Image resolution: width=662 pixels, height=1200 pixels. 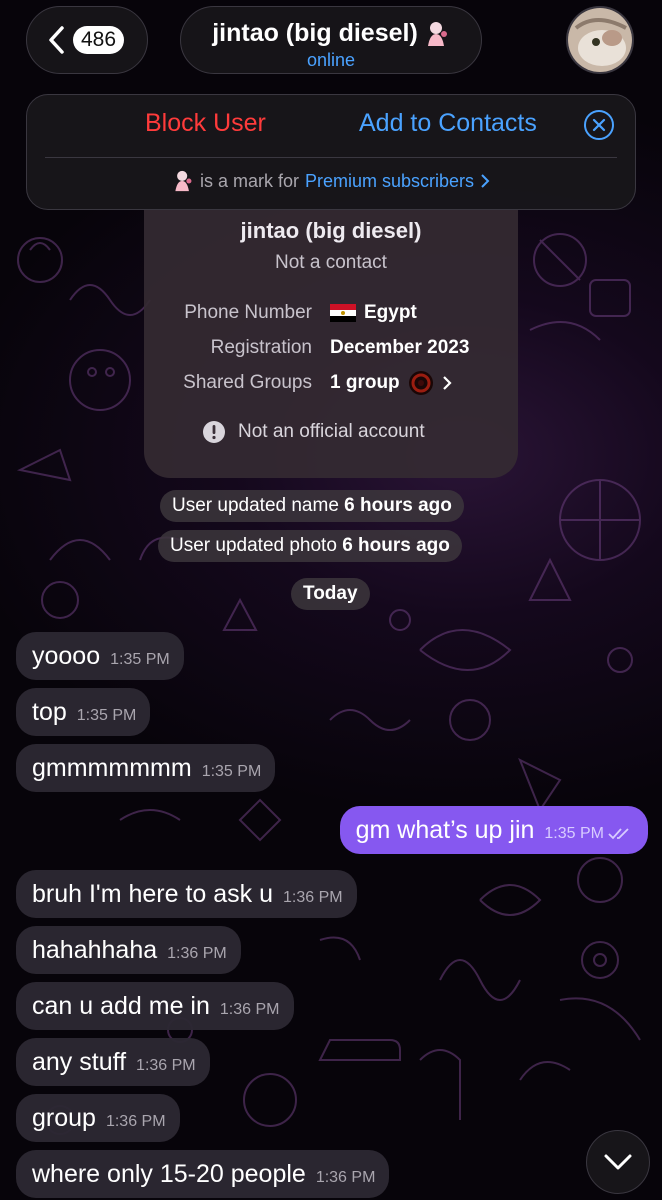 I want to click on read-double-check-icon, so click(x=618, y=834).